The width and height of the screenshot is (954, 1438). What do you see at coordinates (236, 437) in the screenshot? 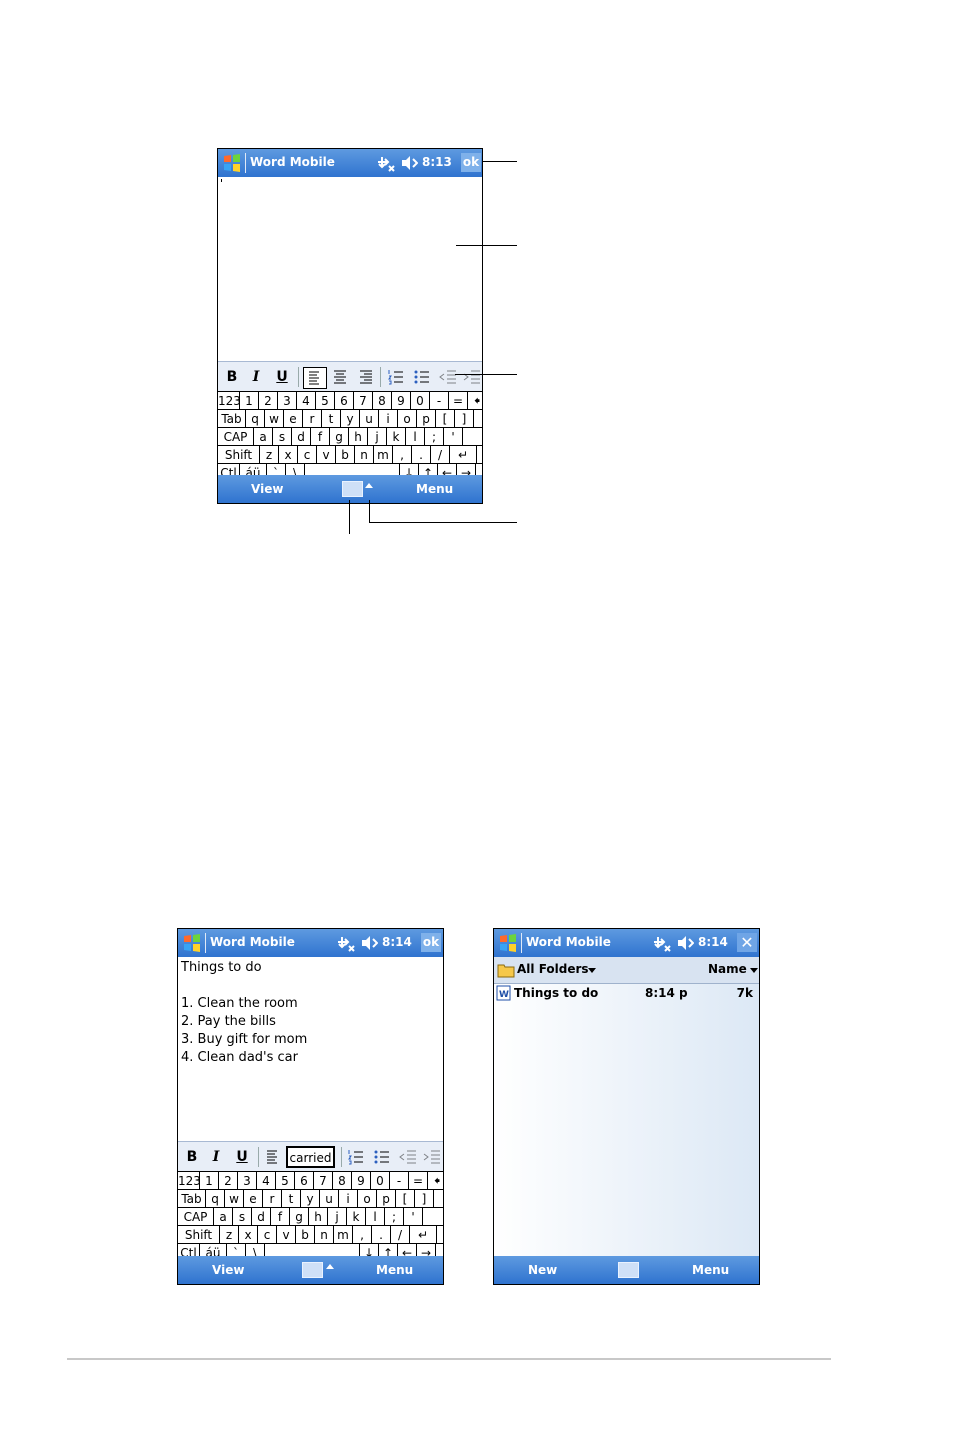
I see `keyboard-key: CAP` at bounding box center [236, 437].